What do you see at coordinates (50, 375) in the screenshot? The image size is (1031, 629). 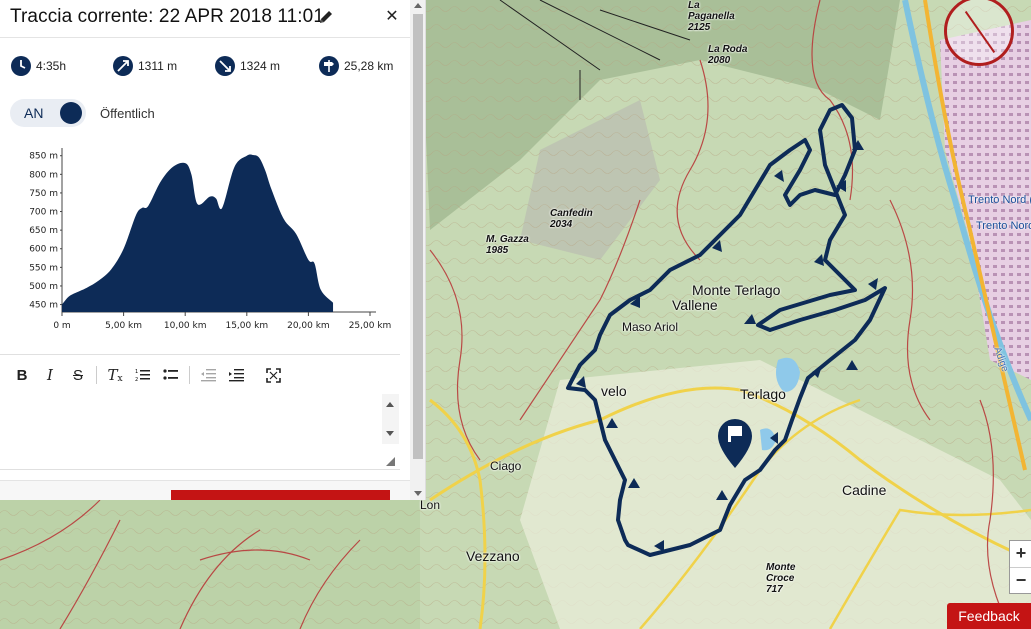 I see `italic-button: I` at bounding box center [50, 375].